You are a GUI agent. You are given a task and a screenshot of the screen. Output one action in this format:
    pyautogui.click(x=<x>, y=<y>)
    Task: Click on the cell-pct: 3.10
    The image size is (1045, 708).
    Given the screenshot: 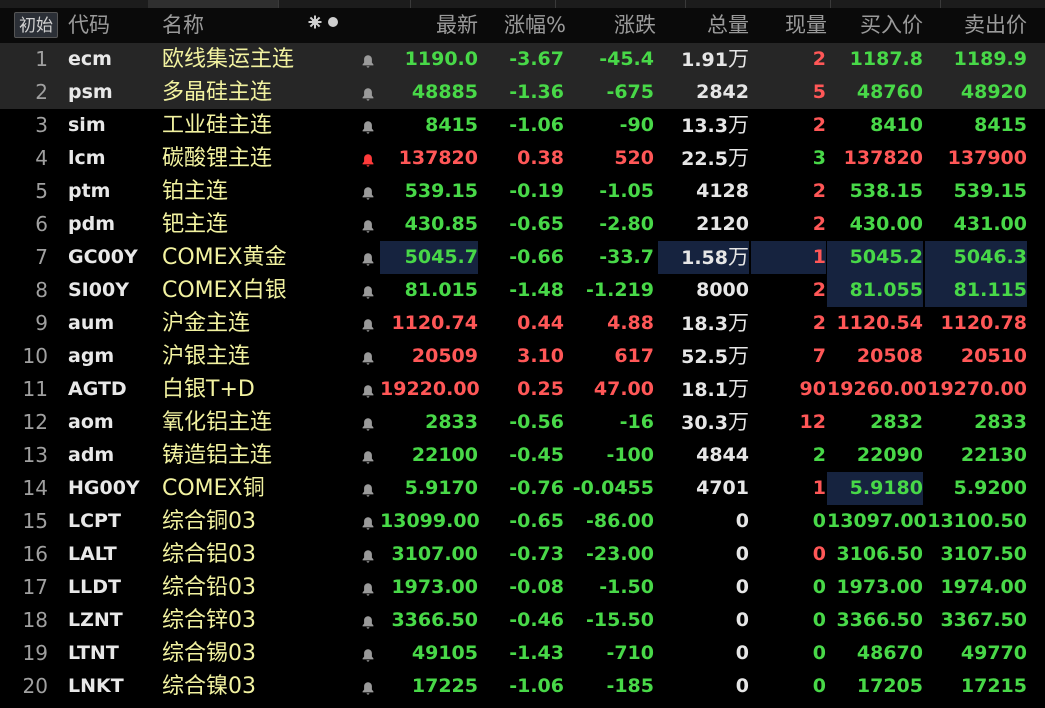 What is the action you would take?
    pyautogui.click(x=540, y=356)
    